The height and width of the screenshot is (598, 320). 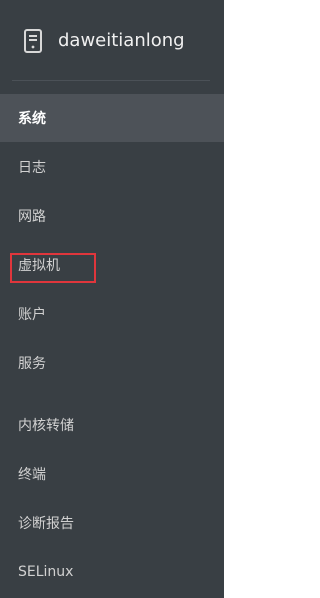 I want to click on sidebar-item-label: 虚拟机, so click(x=39, y=266).